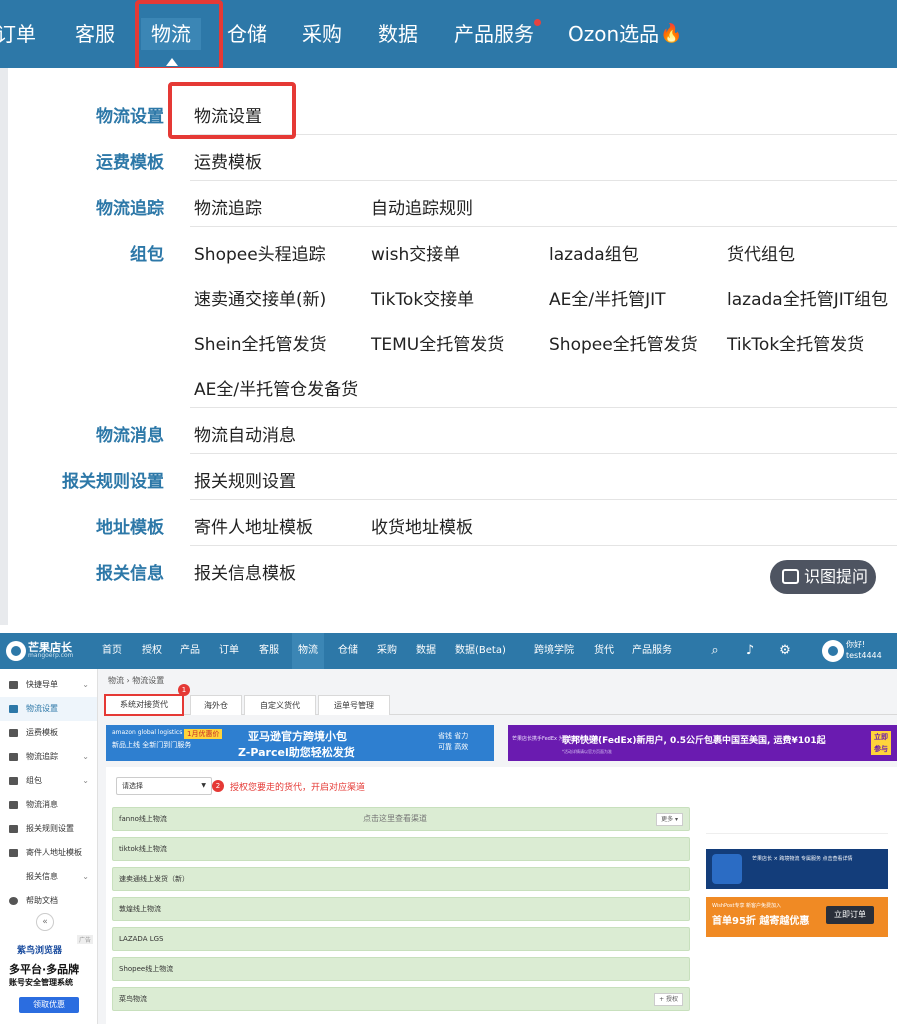  What do you see at coordinates (260, 252) in the screenshot?
I see `menu-link-shopee-tracking: Shopee头程追踪` at bounding box center [260, 252].